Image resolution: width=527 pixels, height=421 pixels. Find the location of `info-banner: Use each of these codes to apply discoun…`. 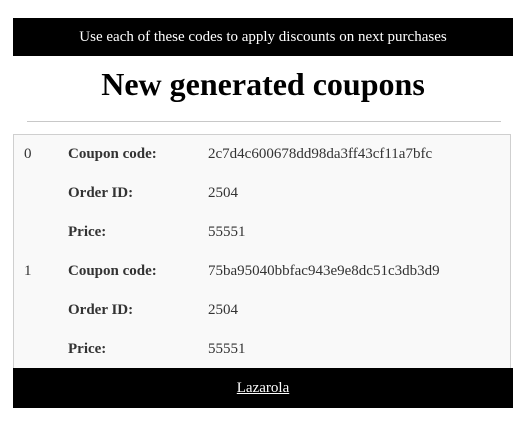

info-banner: Use each of these codes to apply discoun… is located at coordinates (263, 37).